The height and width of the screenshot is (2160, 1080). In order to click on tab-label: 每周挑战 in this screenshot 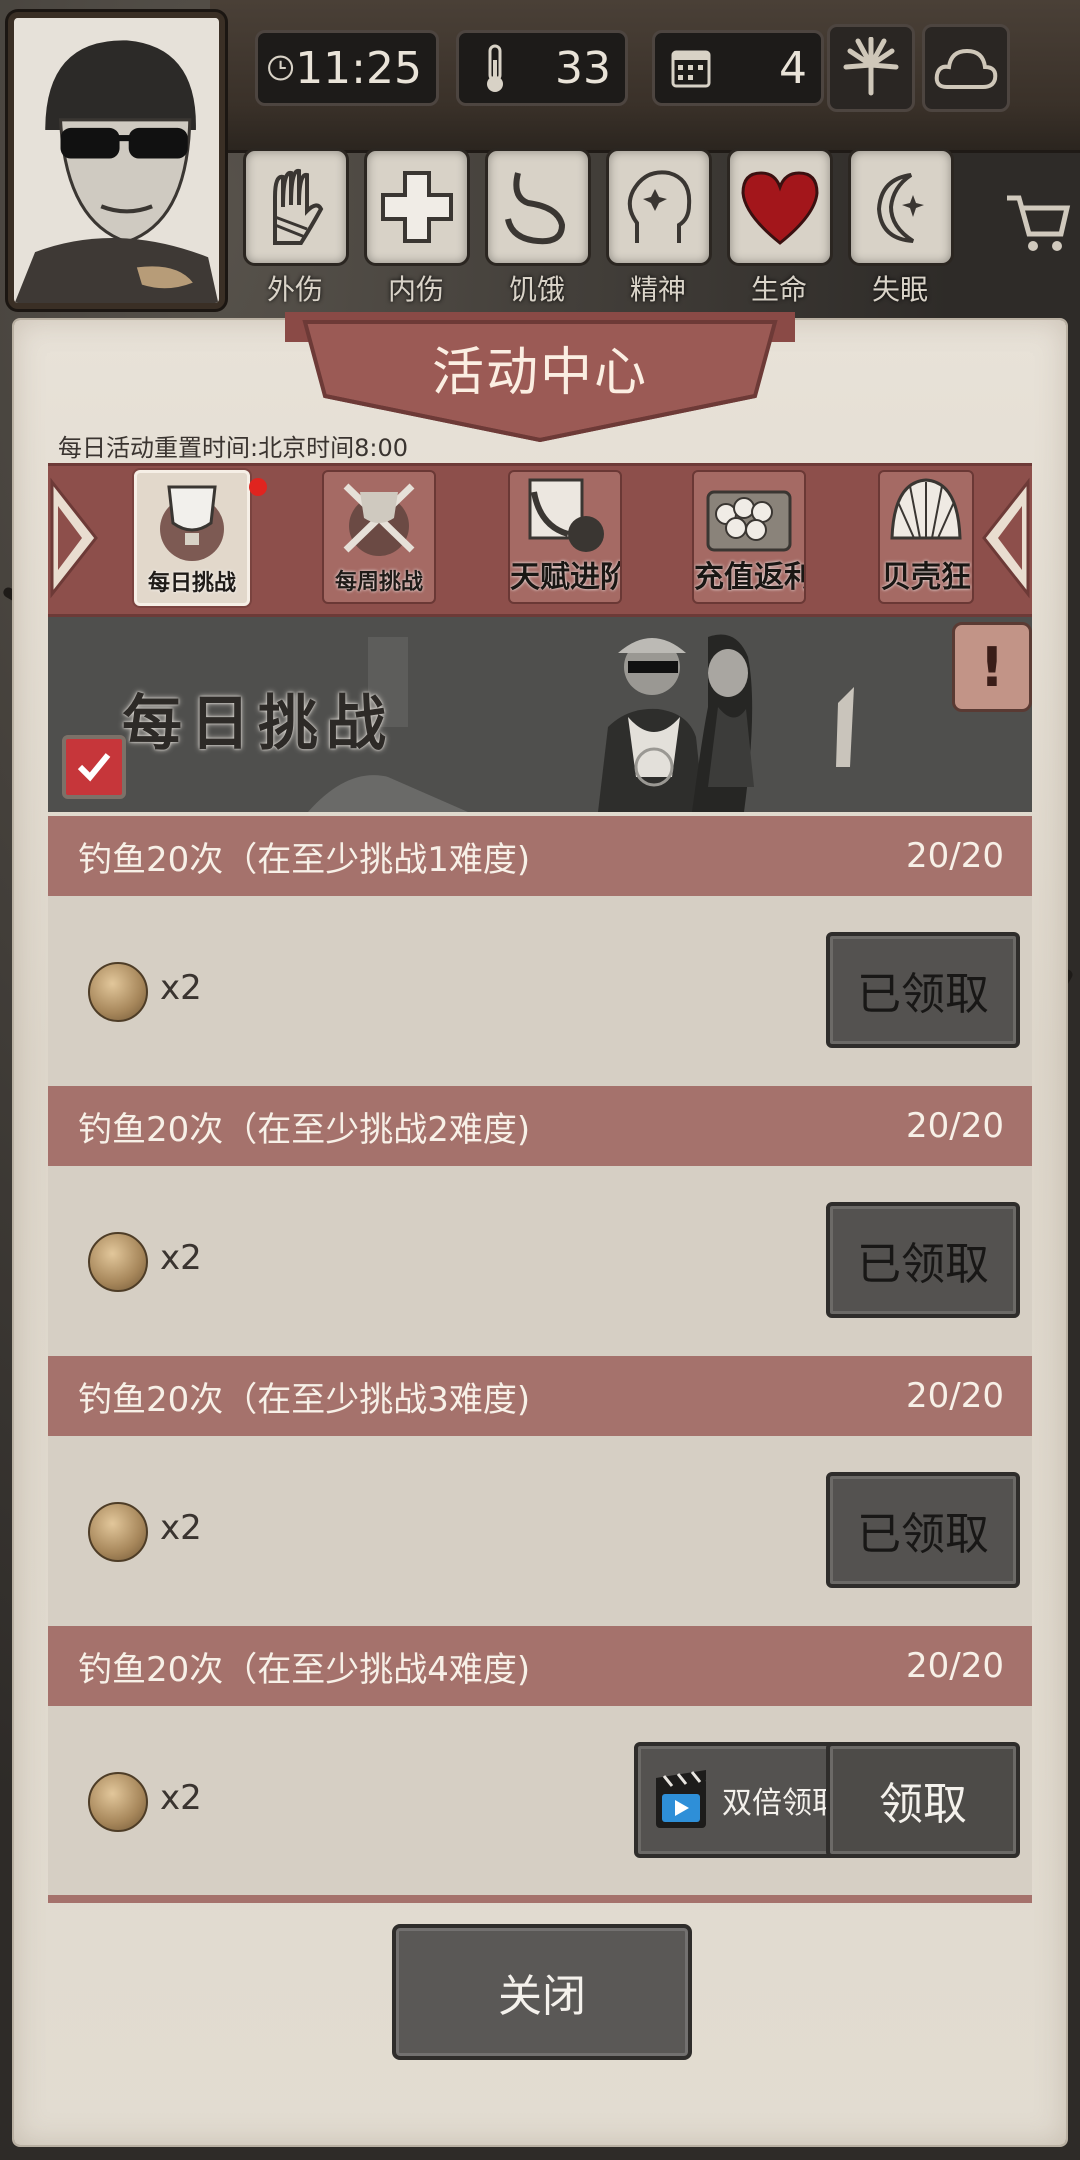, I will do `click(378, 582)`.